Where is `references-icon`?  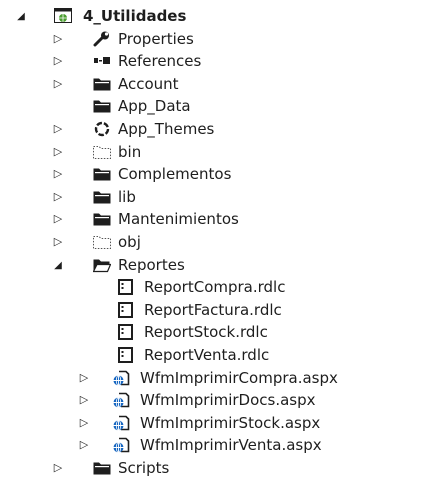 references-icon is located at coordinates (102, 61).